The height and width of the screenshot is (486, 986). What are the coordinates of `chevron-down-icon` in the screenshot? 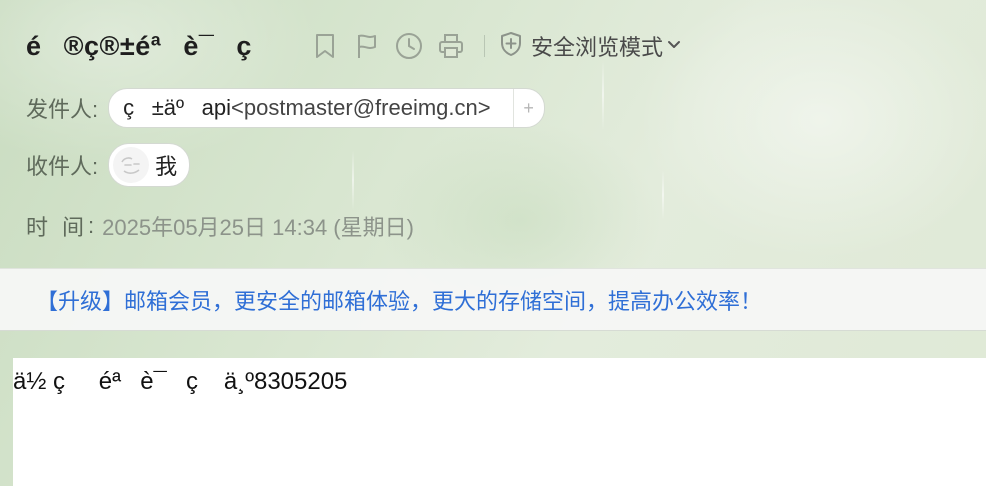 It's located at (674, 46).